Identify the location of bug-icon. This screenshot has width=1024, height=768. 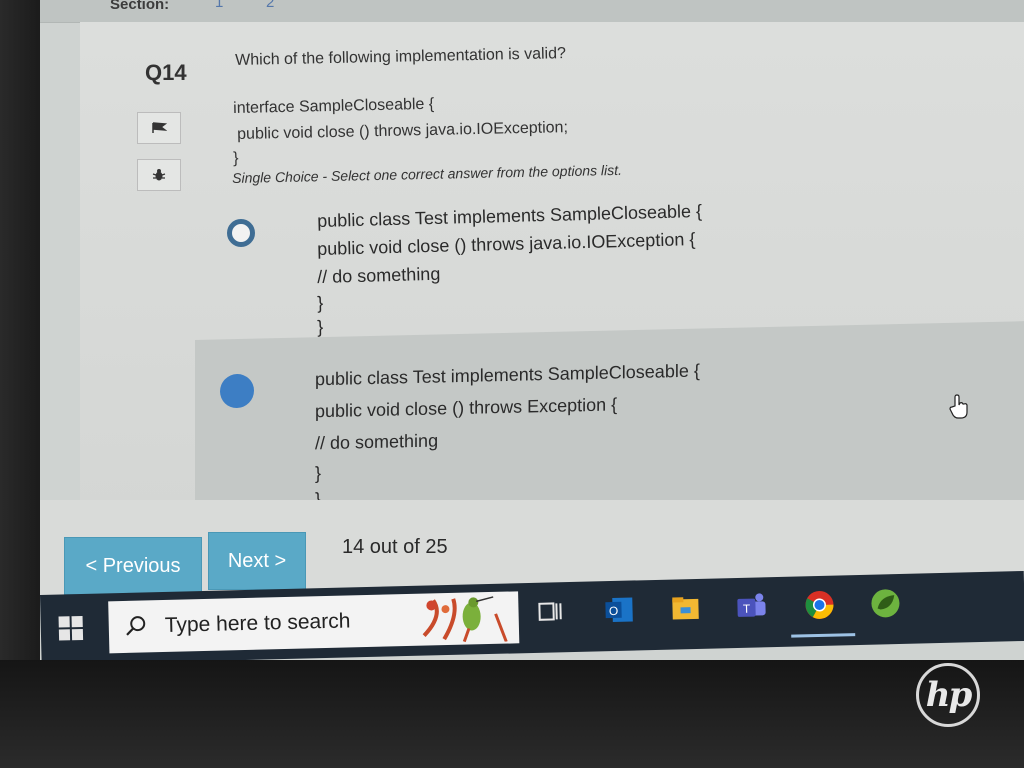
(159, 175).